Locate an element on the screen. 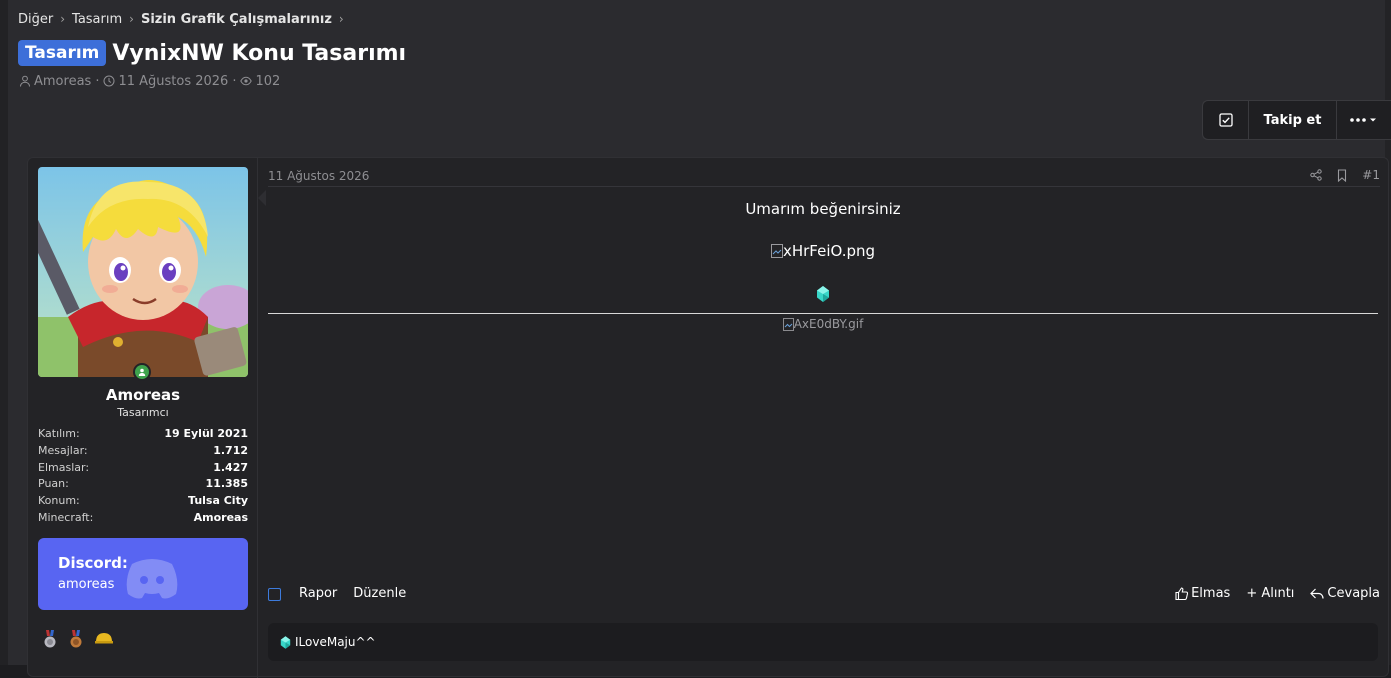  post-image-2-alt: AxE0dBY.gif is located at coordinates (828, 324).